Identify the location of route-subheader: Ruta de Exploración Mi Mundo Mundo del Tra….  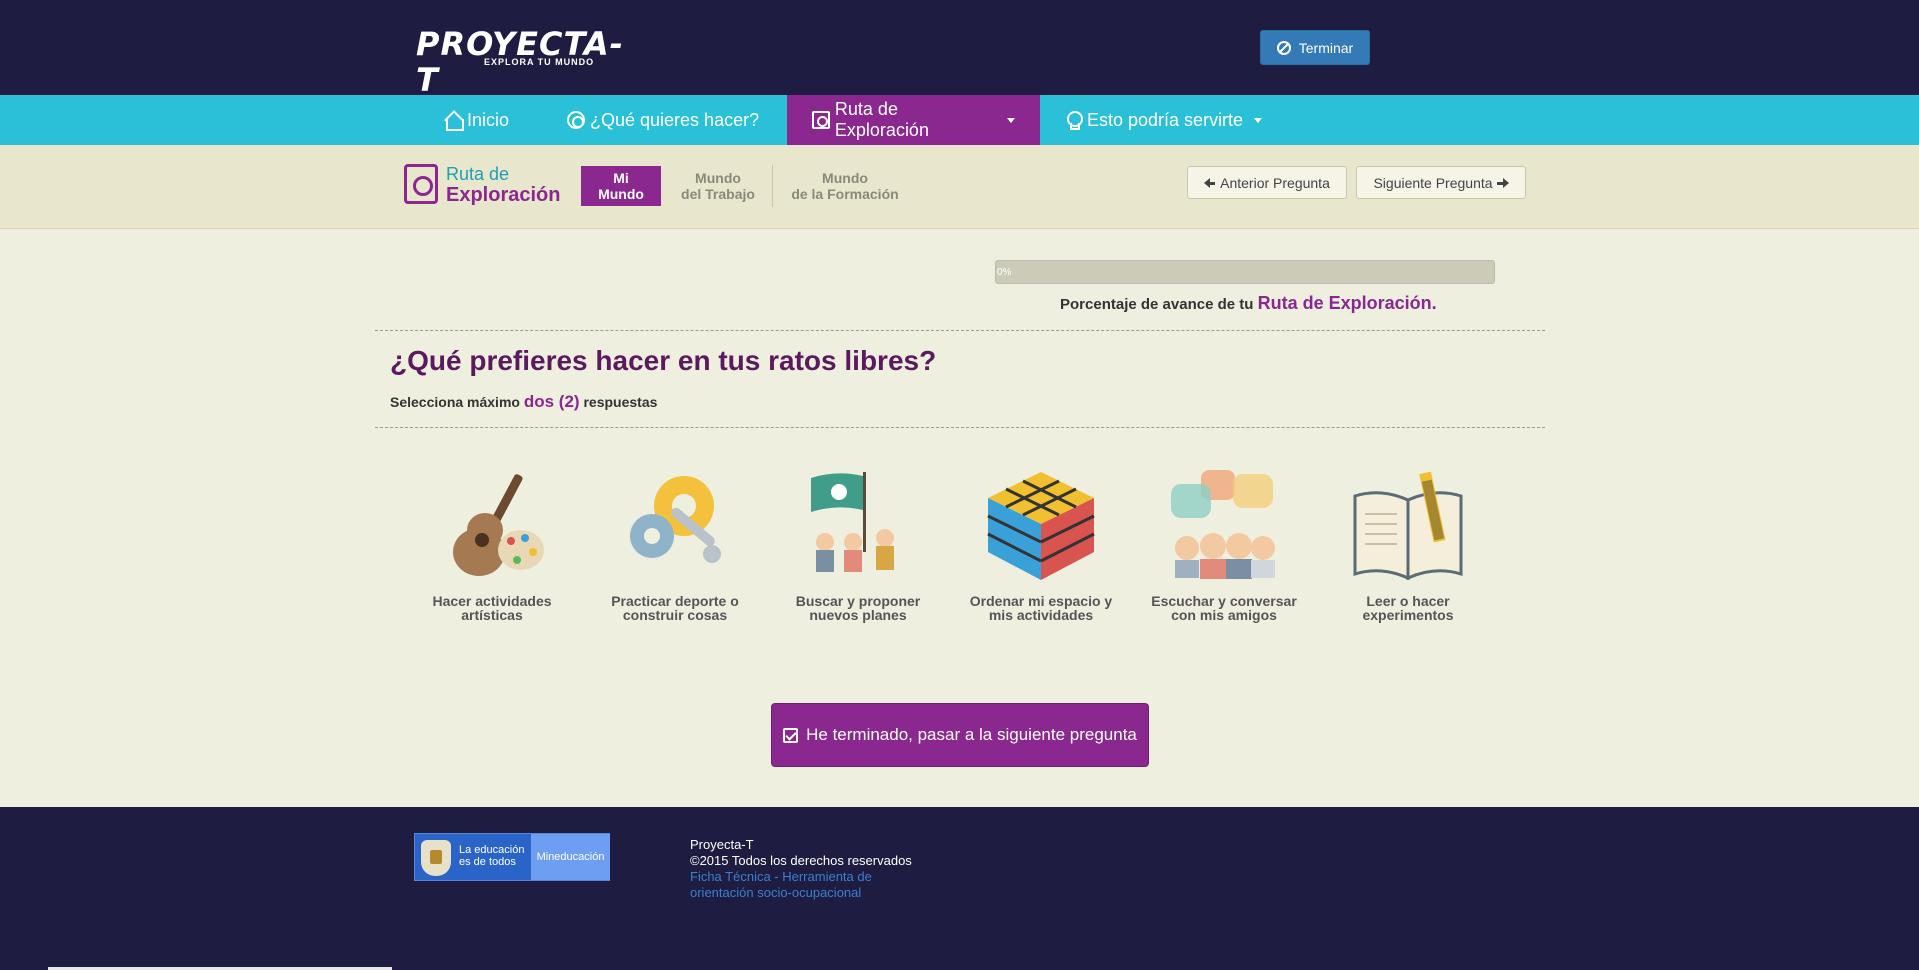
(959, 187).